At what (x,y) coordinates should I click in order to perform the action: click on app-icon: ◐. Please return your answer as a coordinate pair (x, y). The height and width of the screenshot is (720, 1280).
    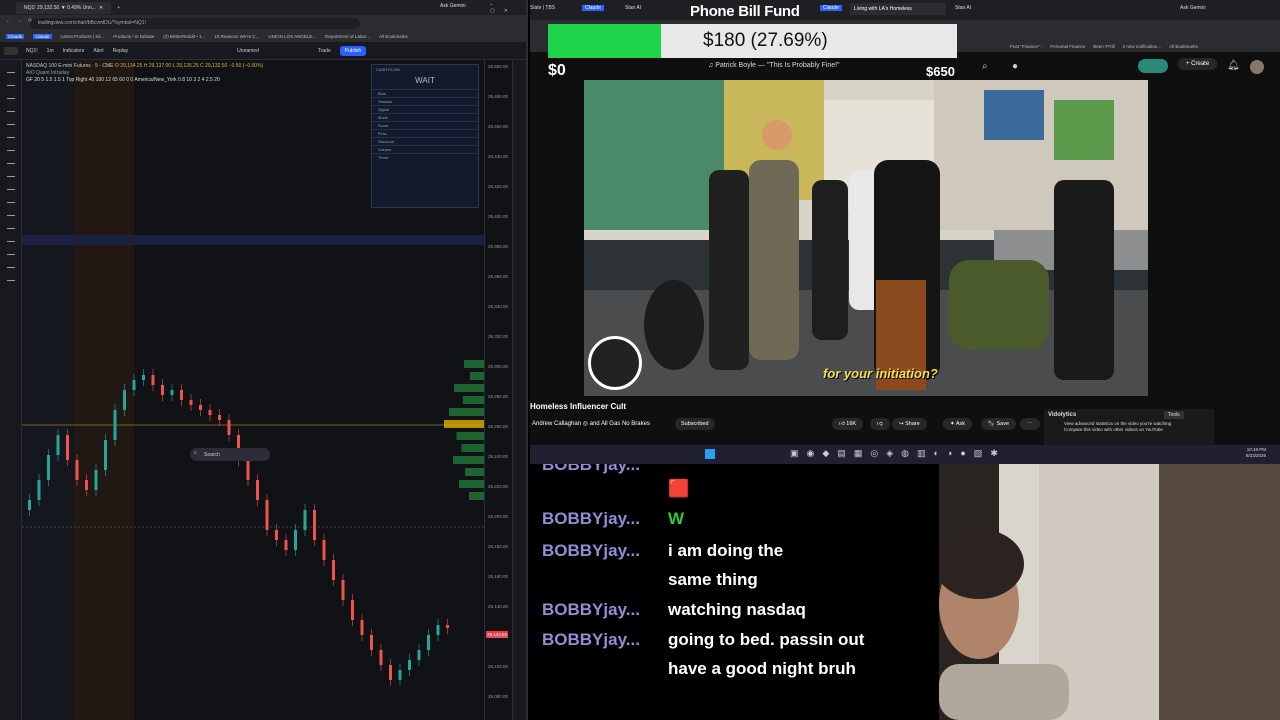
    Looking at the image, I should click on (935, 453).